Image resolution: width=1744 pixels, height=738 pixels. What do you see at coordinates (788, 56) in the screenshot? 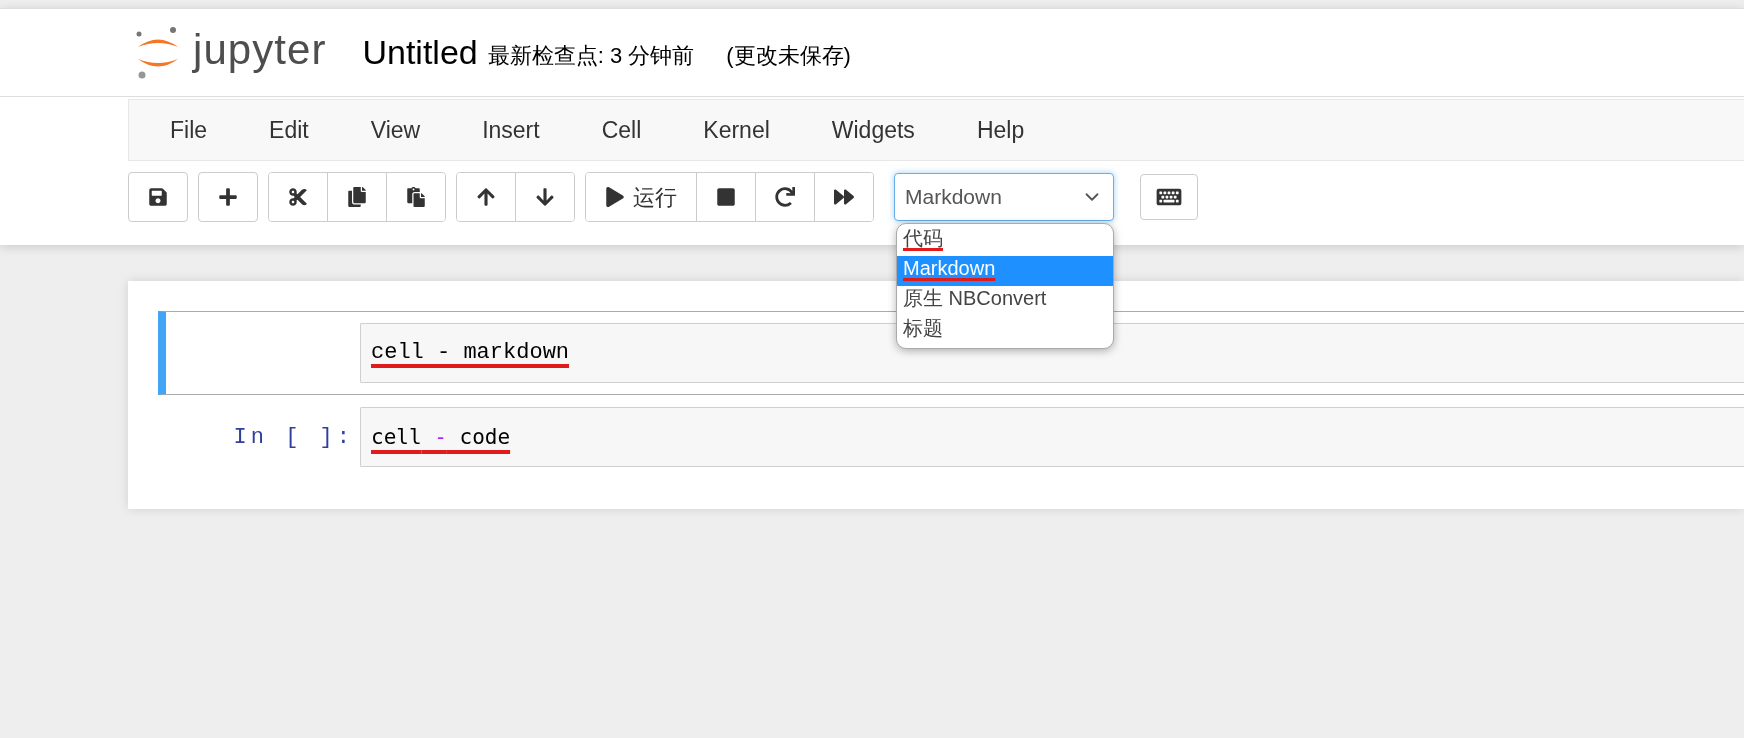
I see `autosave-status: (更改未保存)` at bounding box center [788, 56].